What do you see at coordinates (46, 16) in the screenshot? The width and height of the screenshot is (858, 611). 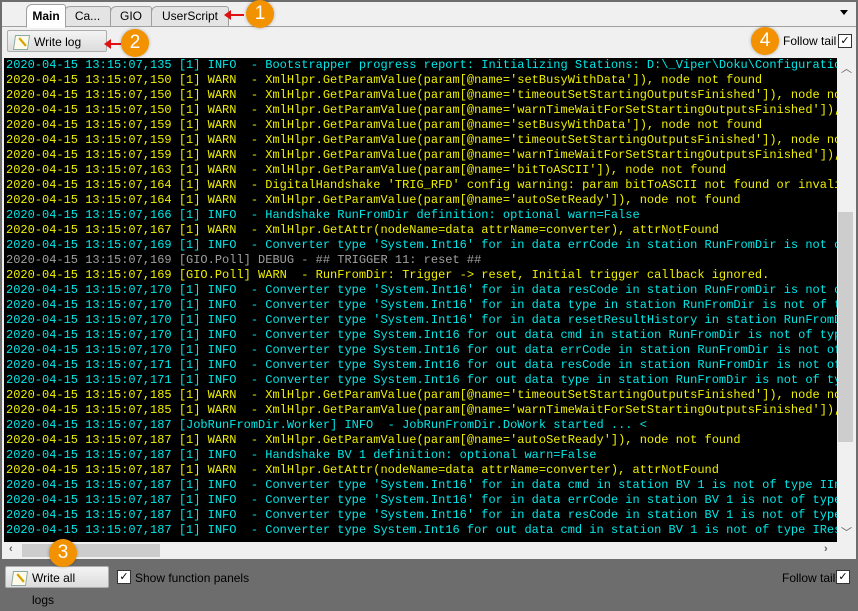 I see `tab-main: Main` at bounding box center [46, 16].